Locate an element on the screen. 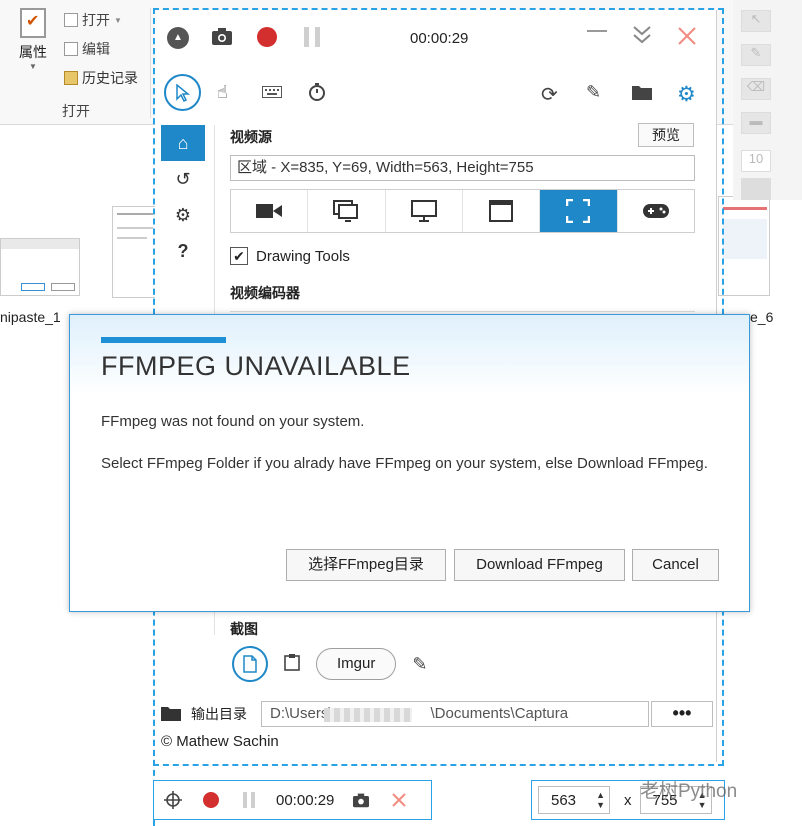 The width and height of the screenshot is (802, 826). checkmark-icon: ✔ is located at coordinates (239, 255).